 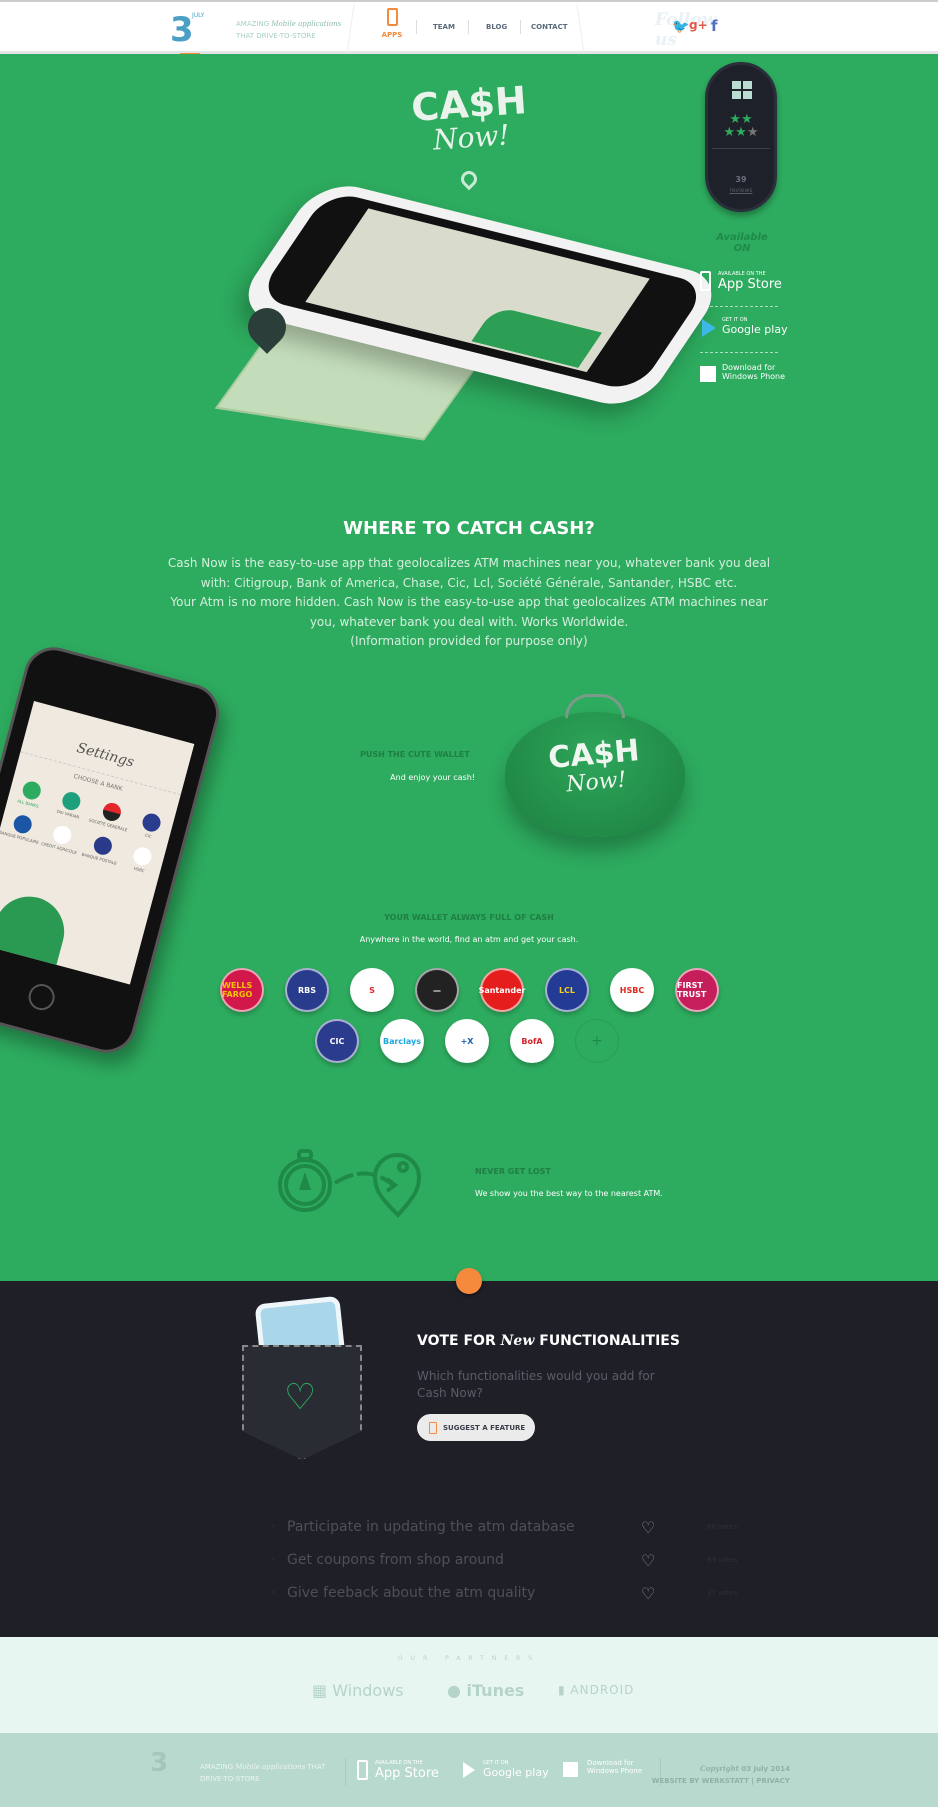 I want to click on logo: 3 JULY, so click(x=187, y=33).